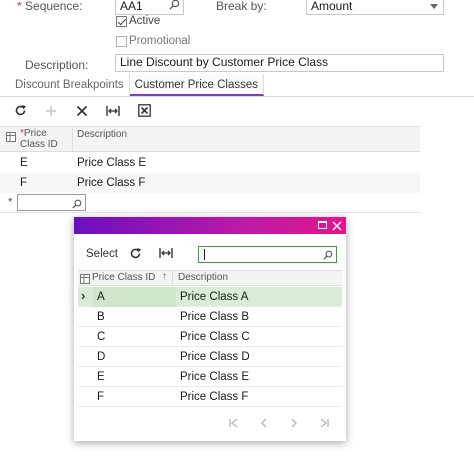 Image resolution: width=474 pixels, height=461 pixels. I want to click on sequence-value: AA1, so click(131, 6).